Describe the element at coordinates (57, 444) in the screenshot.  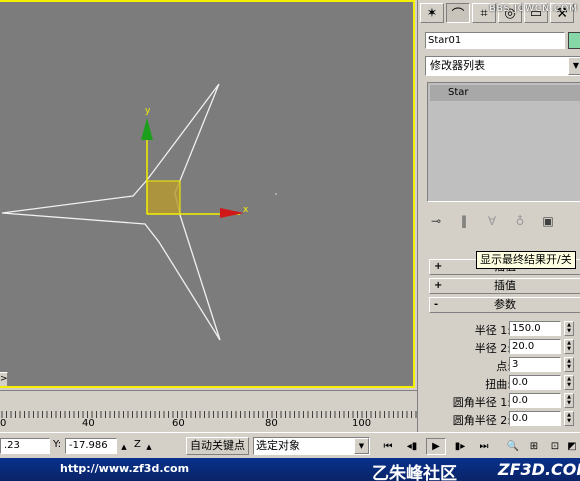
I see `y-coord-label: Y:` at that location.